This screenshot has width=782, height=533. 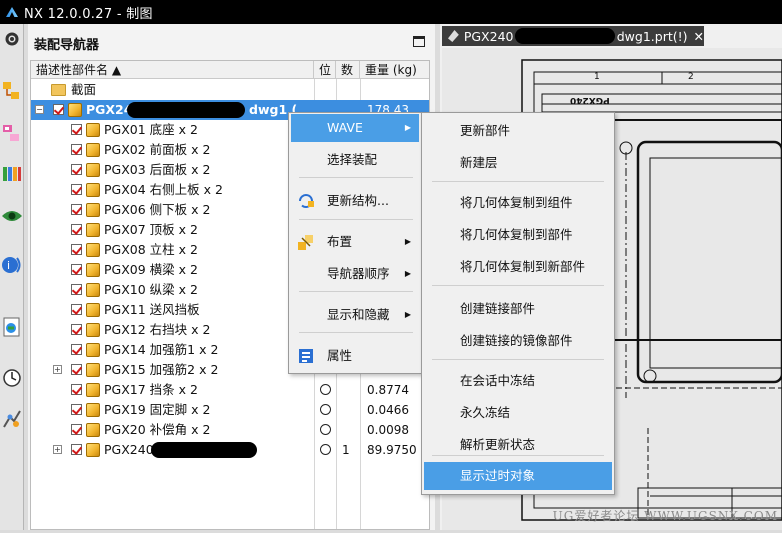 What do you see at coordinates (407, 273) in the screenshot?
I see `submenu-arrow-icon: ▶` at bounding box center [407, 273].